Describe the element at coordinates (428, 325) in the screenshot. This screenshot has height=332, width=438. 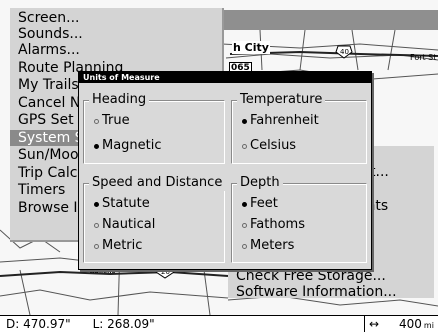
I see `zoom-unit: mi` at that location.